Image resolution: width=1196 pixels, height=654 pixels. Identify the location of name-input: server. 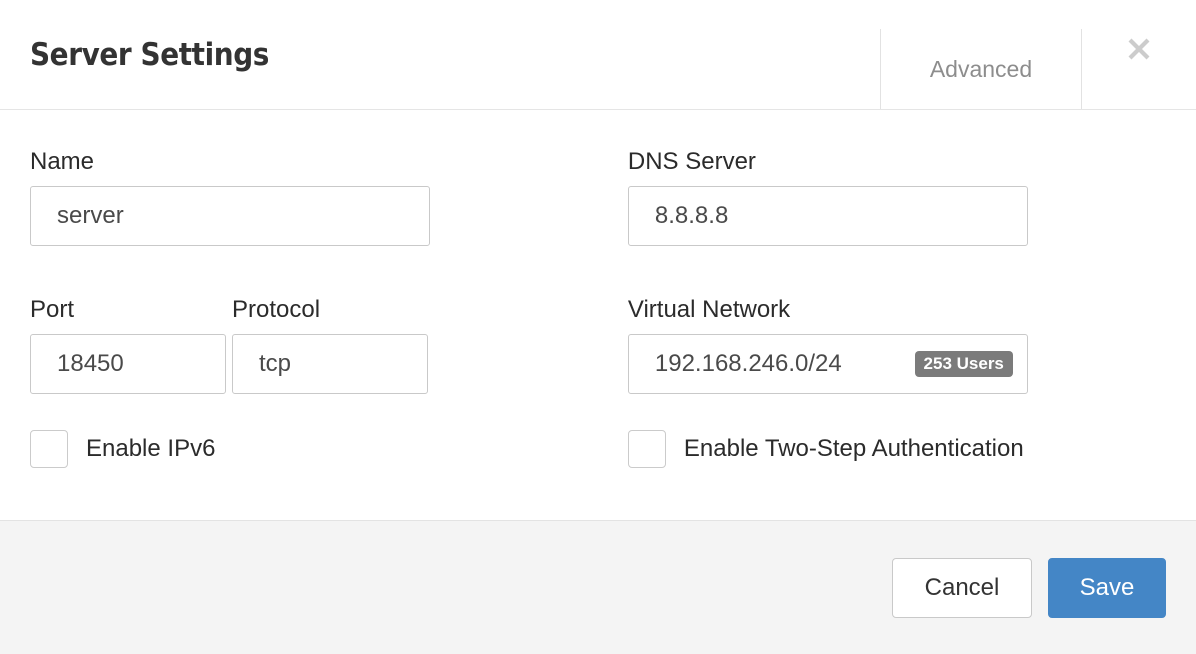
(230, 216).